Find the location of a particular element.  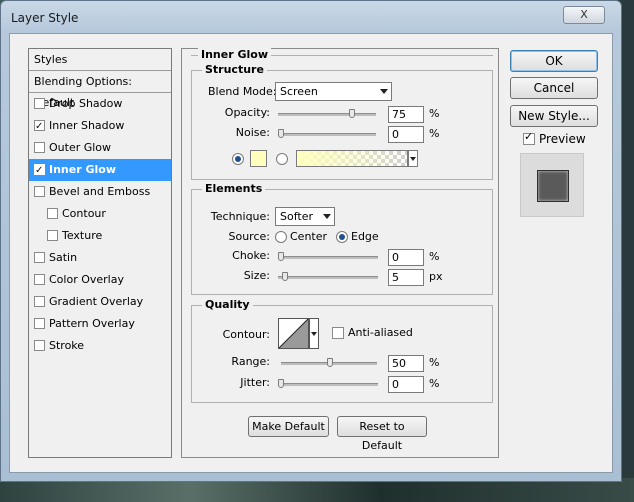

blend-mode-value: Screen is located at coordinates (299, 91).